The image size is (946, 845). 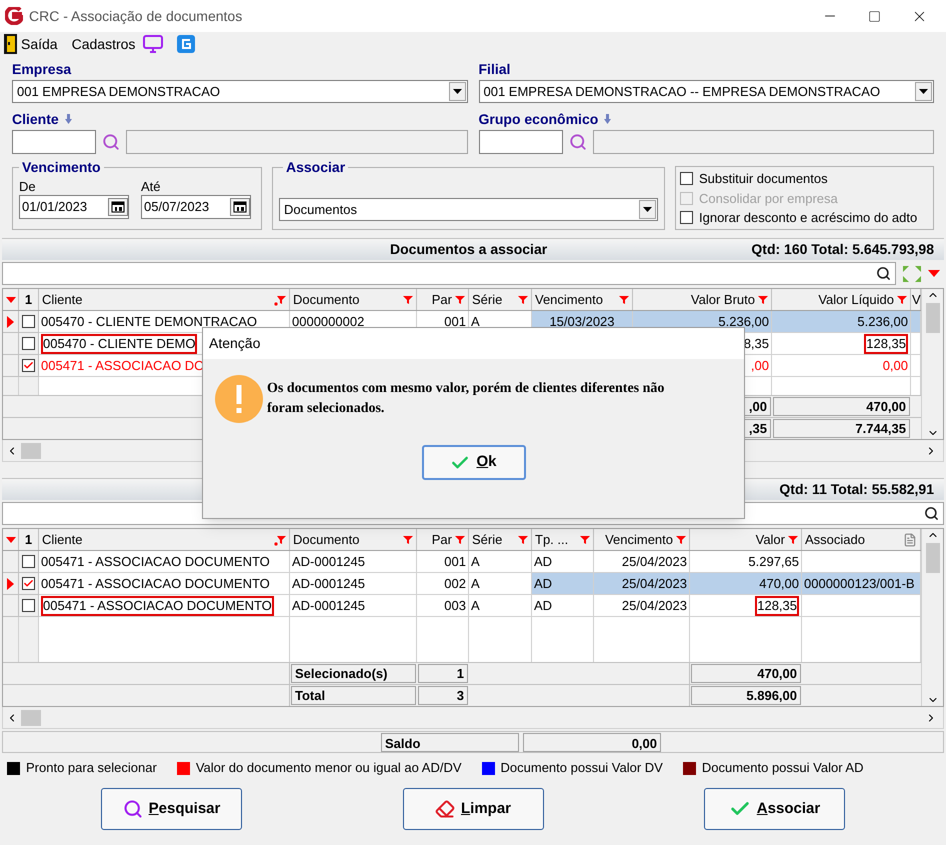 I want to click on section-title: Documentos a associar, so click(x=469, y=249).